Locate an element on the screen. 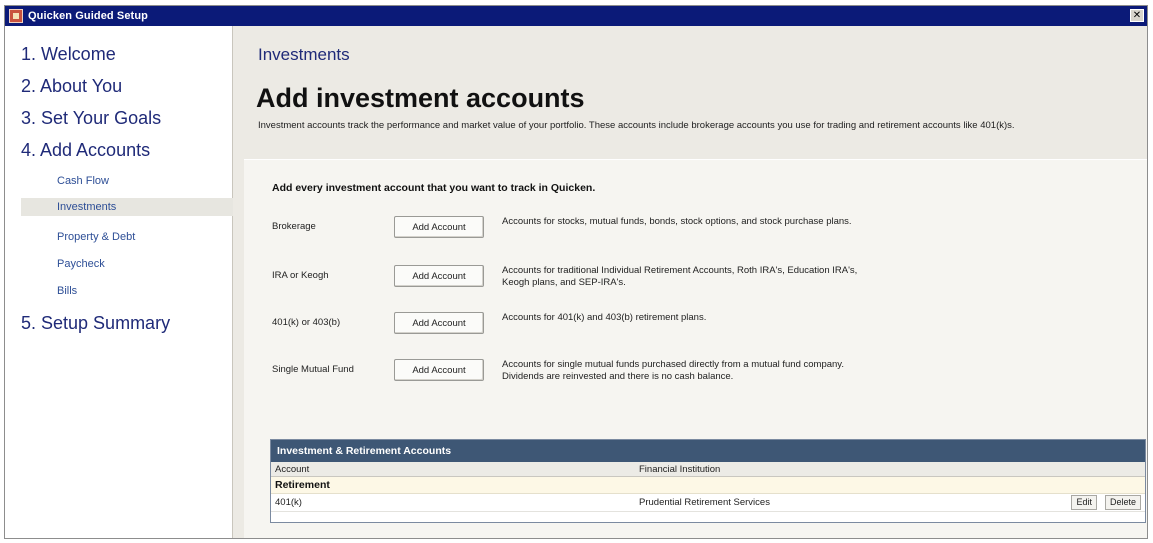 The width and height of the screenshot is (1153, 543). substep-paycheck: Paycheck is located at coordinates (81, 264).